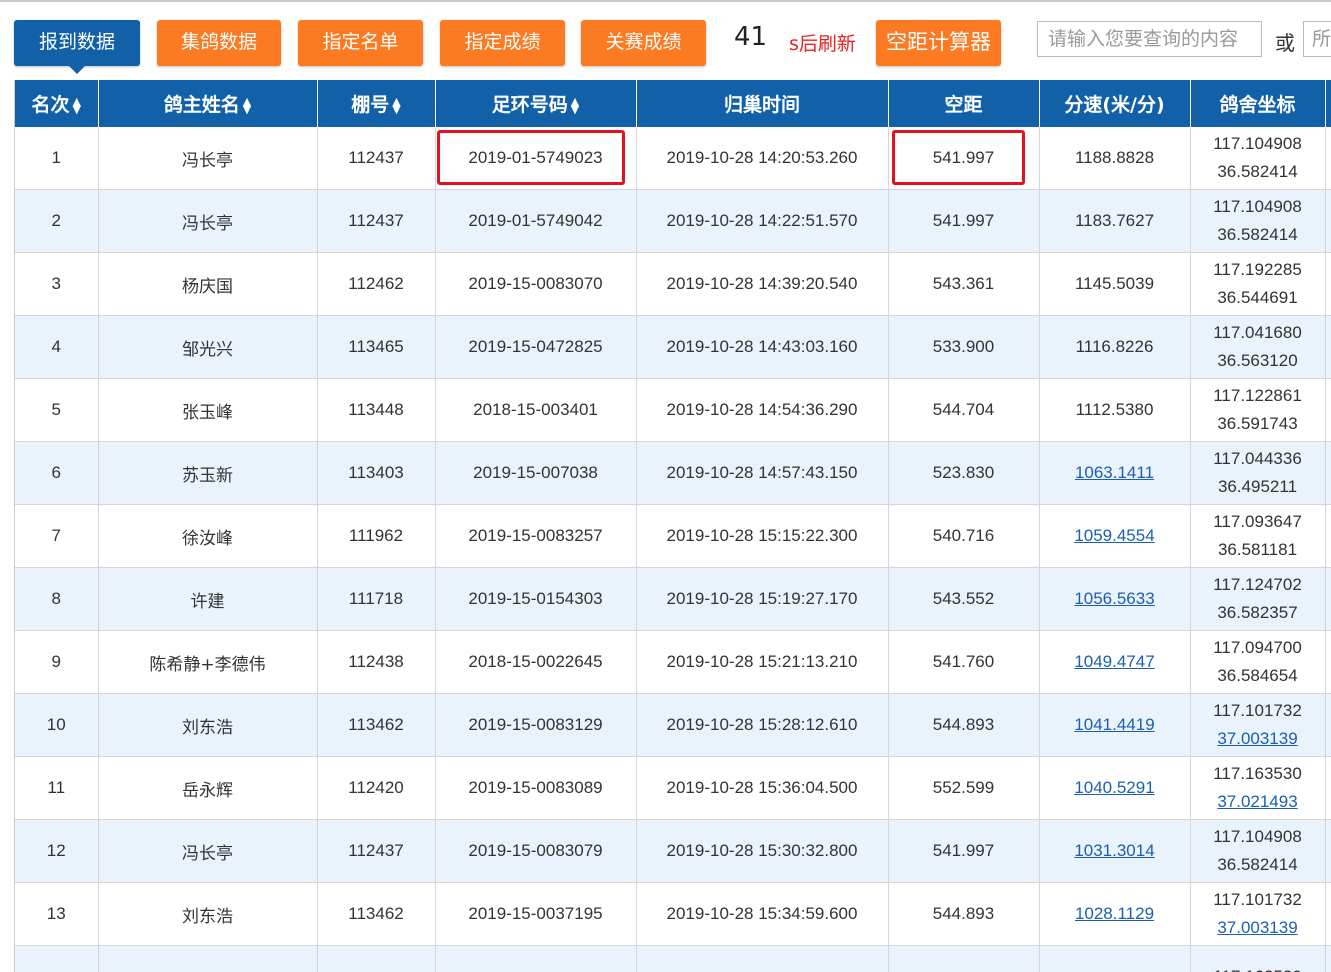 The width and height of the screenshot is (1331, 972). What do you see at coordinates (376, 284) in the screenshot?
I see `loft-cell: 112462` at bounding box center [376, 284].